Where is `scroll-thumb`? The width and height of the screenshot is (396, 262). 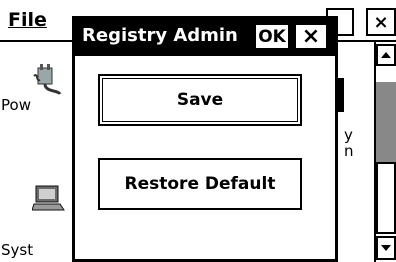 scroll-thumb is located at coordinates (386, 122).